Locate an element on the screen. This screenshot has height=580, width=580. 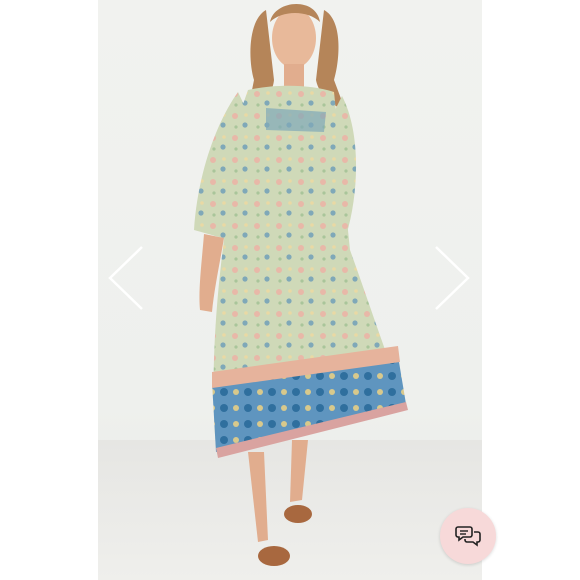
previous-image-button is located at coordinates (126, 278).